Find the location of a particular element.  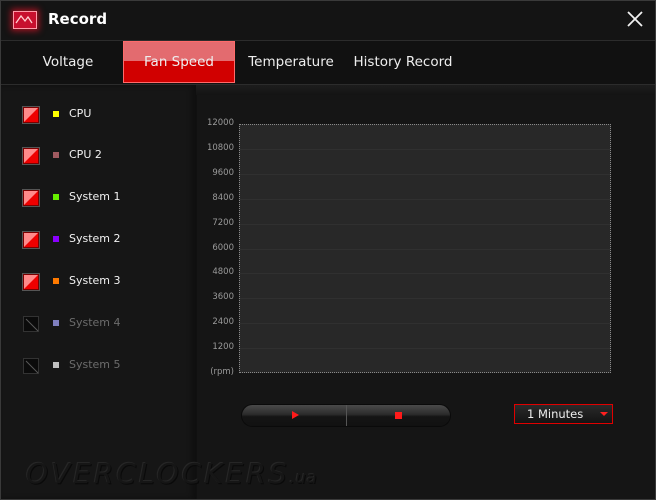

watermark: OVERCLOCKERS.ua is located at coordinates (172, 473).